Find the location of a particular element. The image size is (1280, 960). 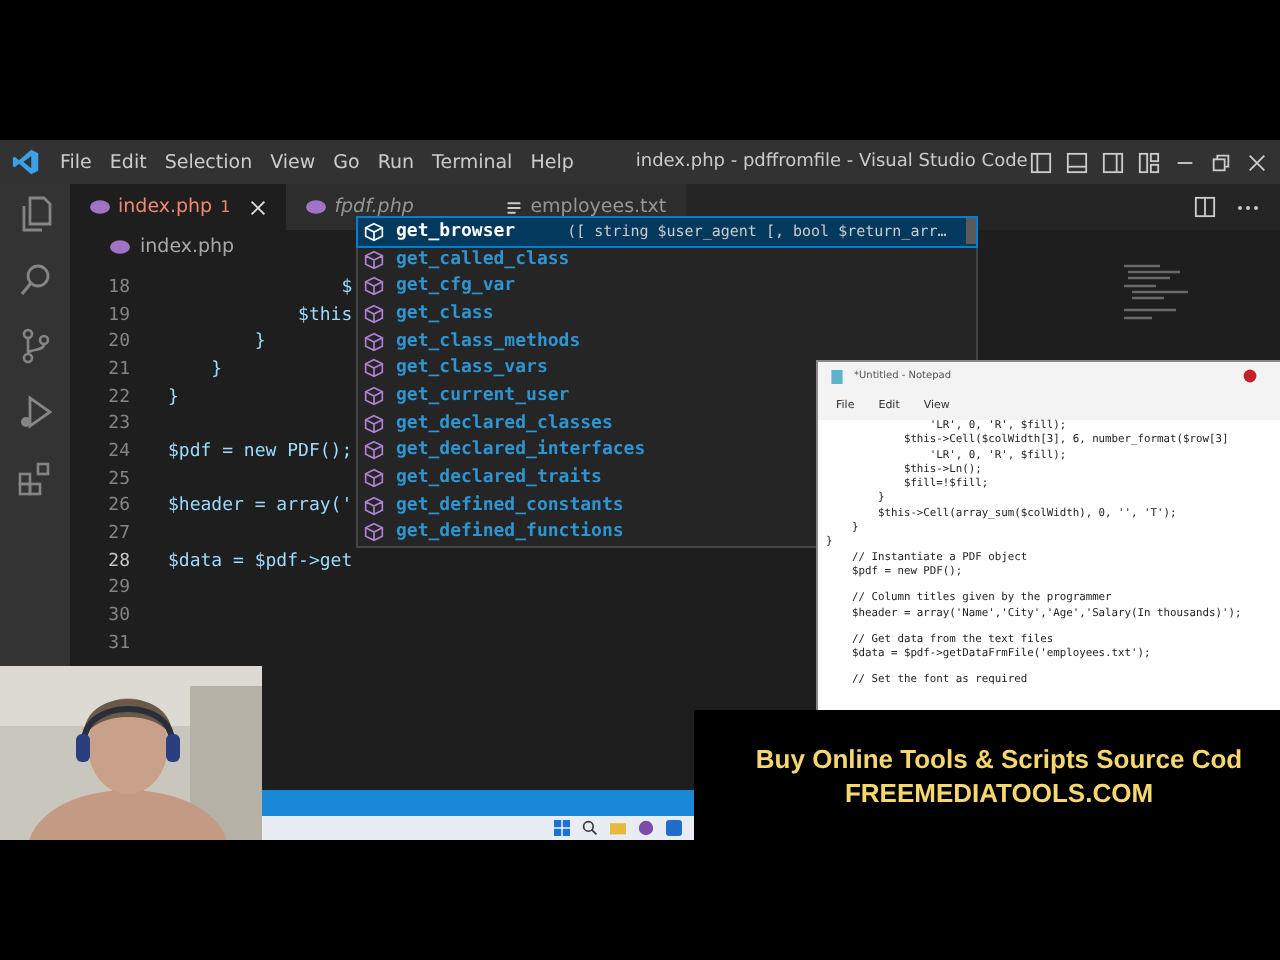

line-number: 25 is located at coordinates (118, 479).